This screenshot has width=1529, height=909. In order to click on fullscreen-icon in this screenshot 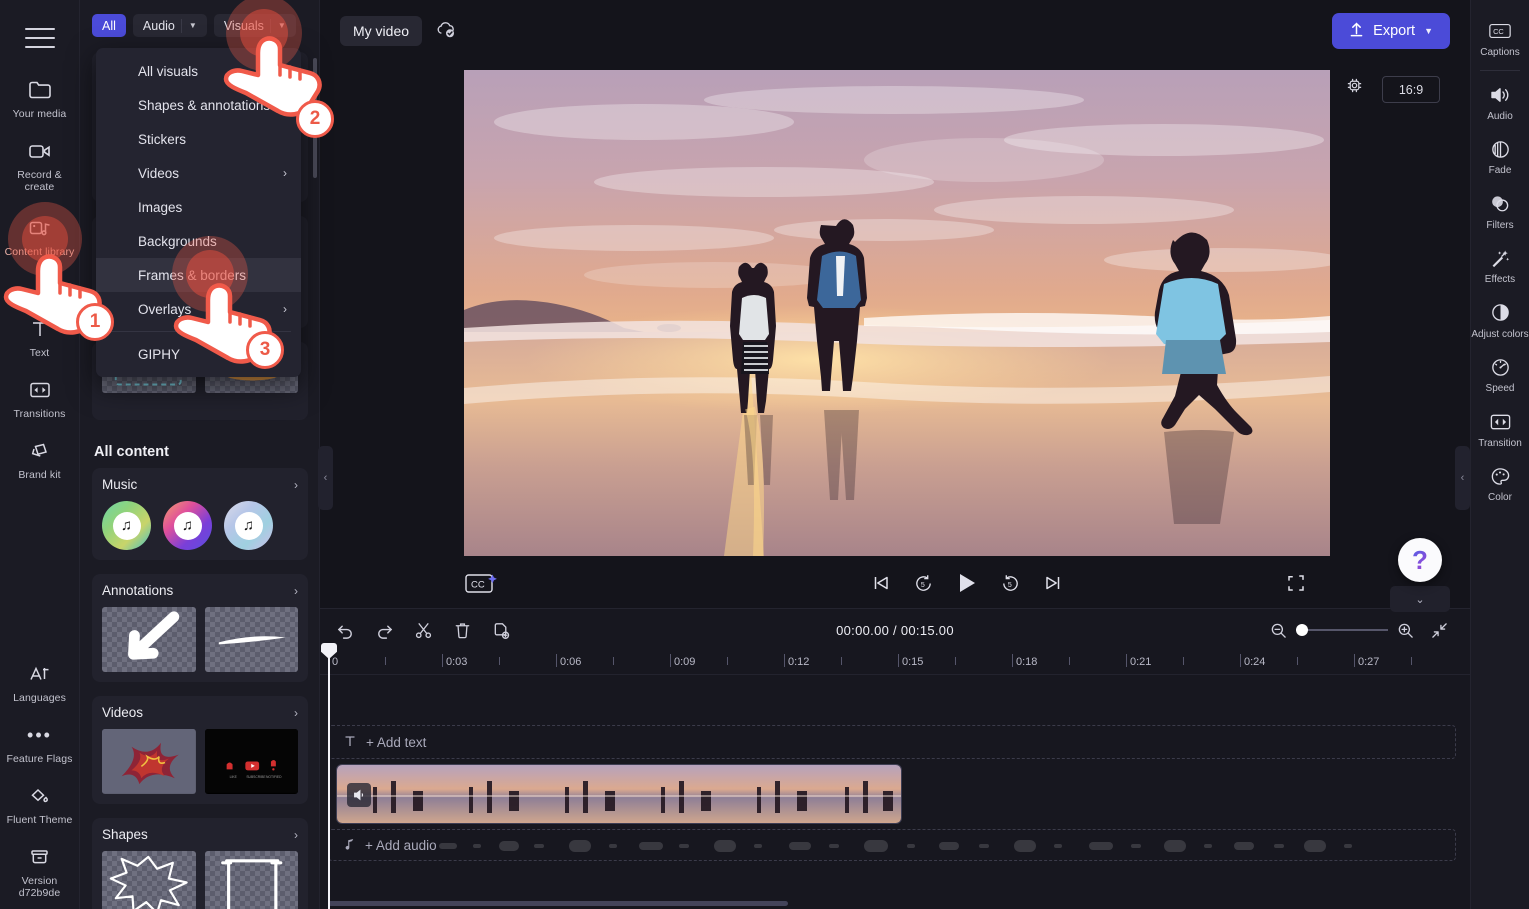, I will do `click(1296, 583)`.